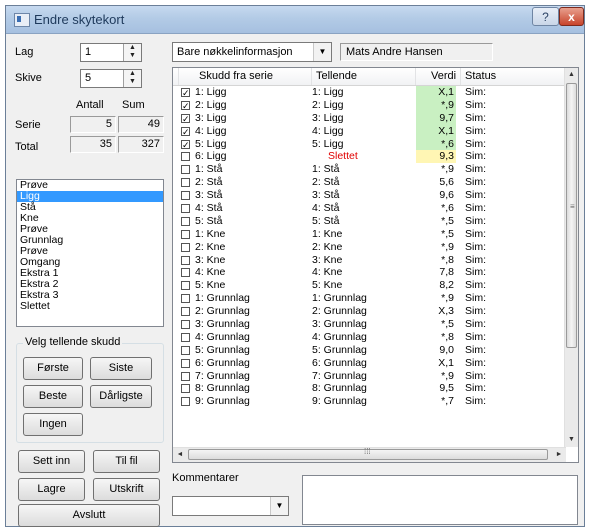 This screenshot has width=590, height=527. What do you see at coordinates (369, 131) in the screenshot?
I see `table-row: ✓ 4: Ligg 4: Ligg X,1 Sim:` at bounding box center [369, 131].